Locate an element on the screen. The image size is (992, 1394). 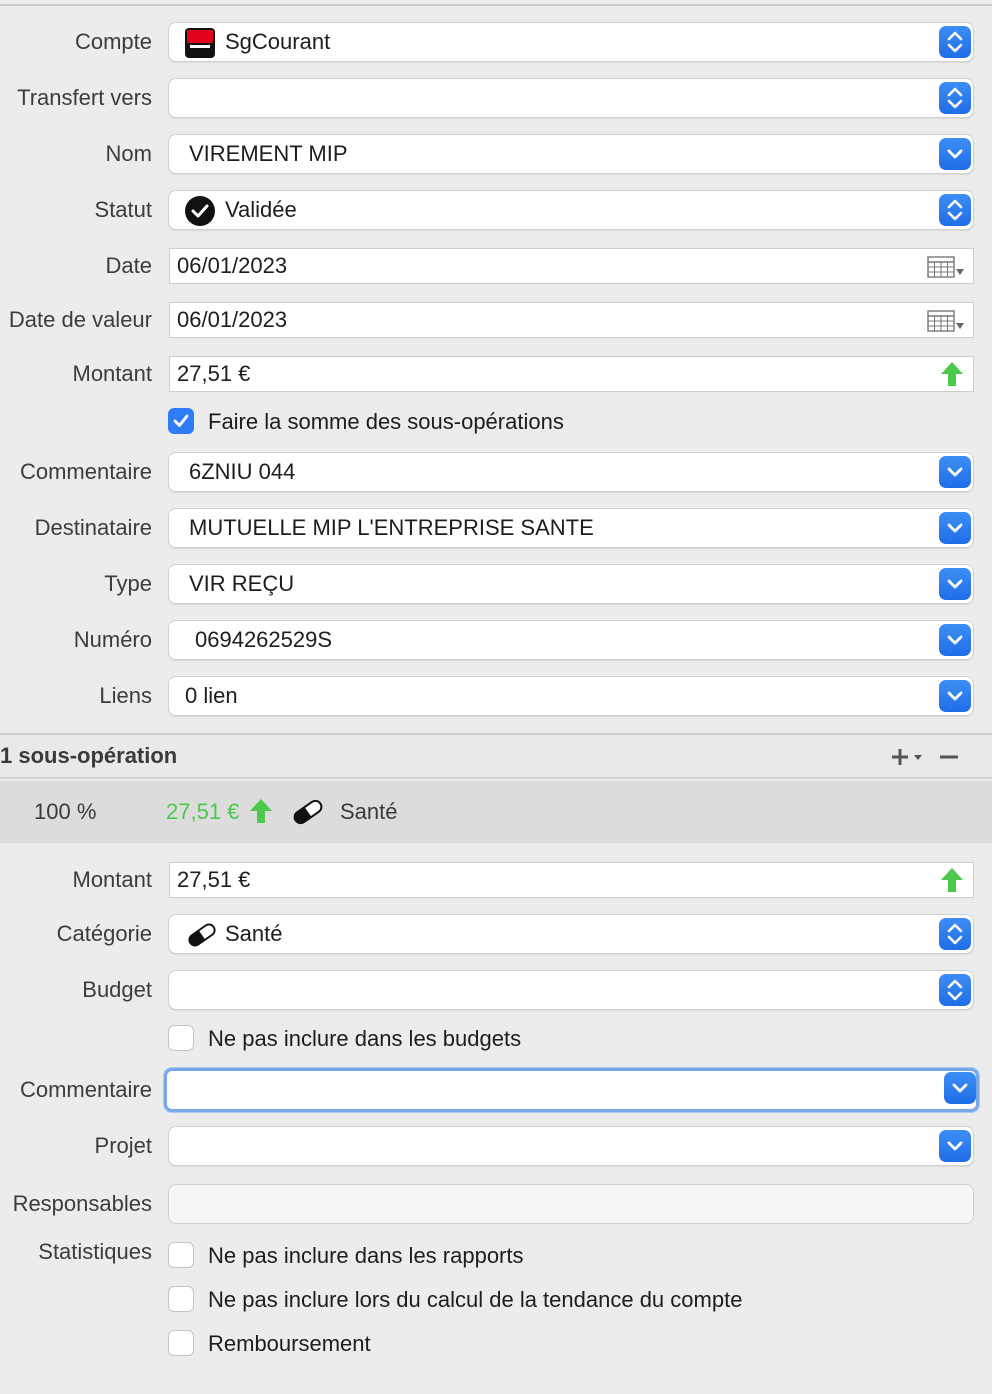
projet-label: Projet is located at coordinates (123, 1145).